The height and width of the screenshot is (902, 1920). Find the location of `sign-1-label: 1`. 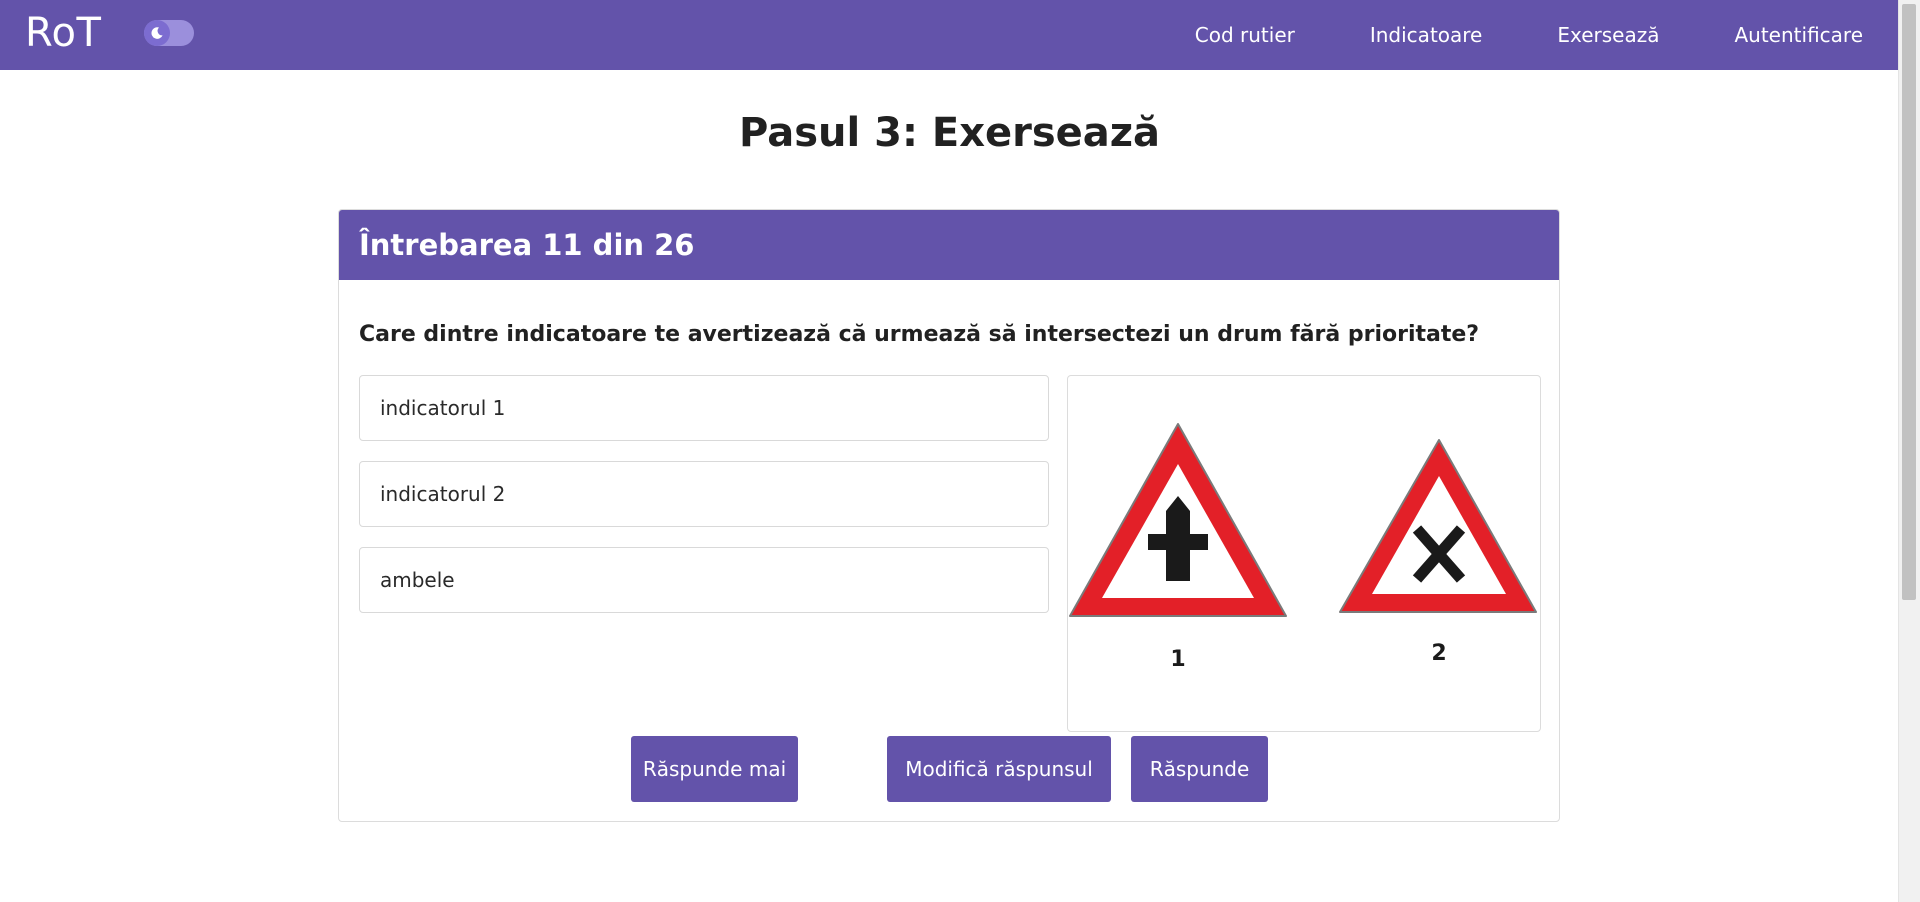

sign-1-label: 1 is located at coordinates (1177, 659).